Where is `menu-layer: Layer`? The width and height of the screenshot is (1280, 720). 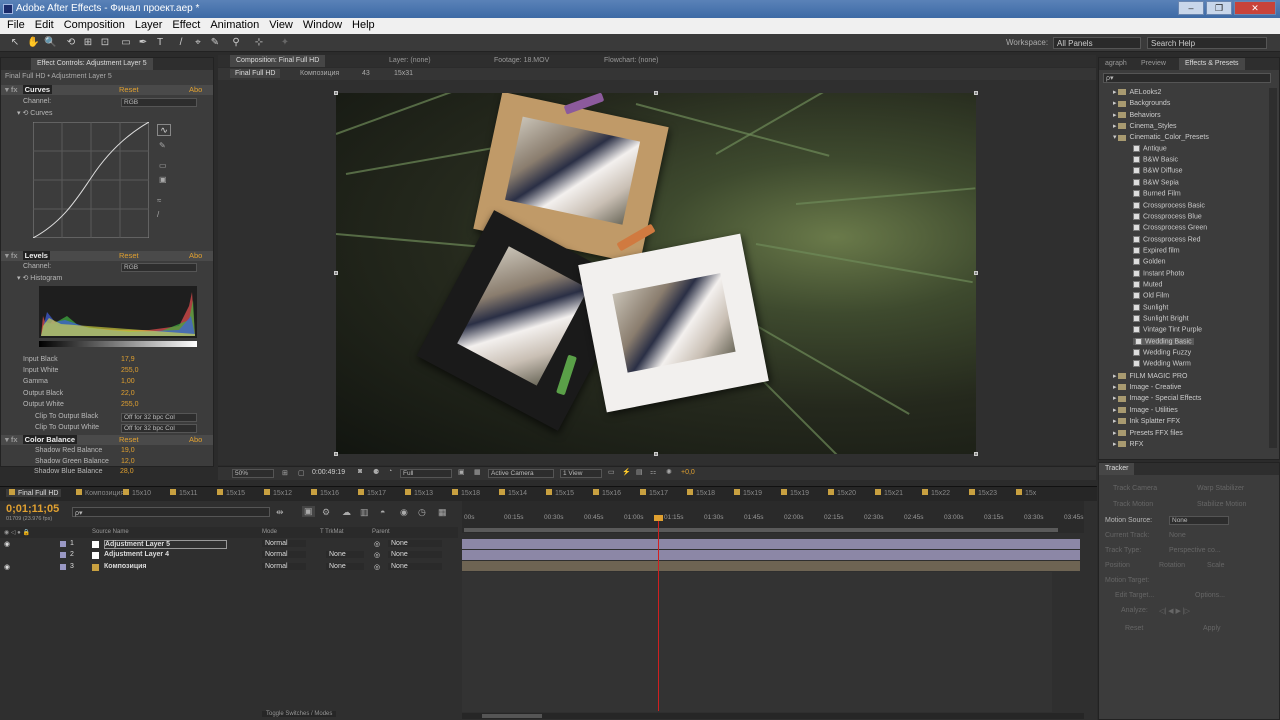
menu-layer: Layer is located at coordinates (149, 26).